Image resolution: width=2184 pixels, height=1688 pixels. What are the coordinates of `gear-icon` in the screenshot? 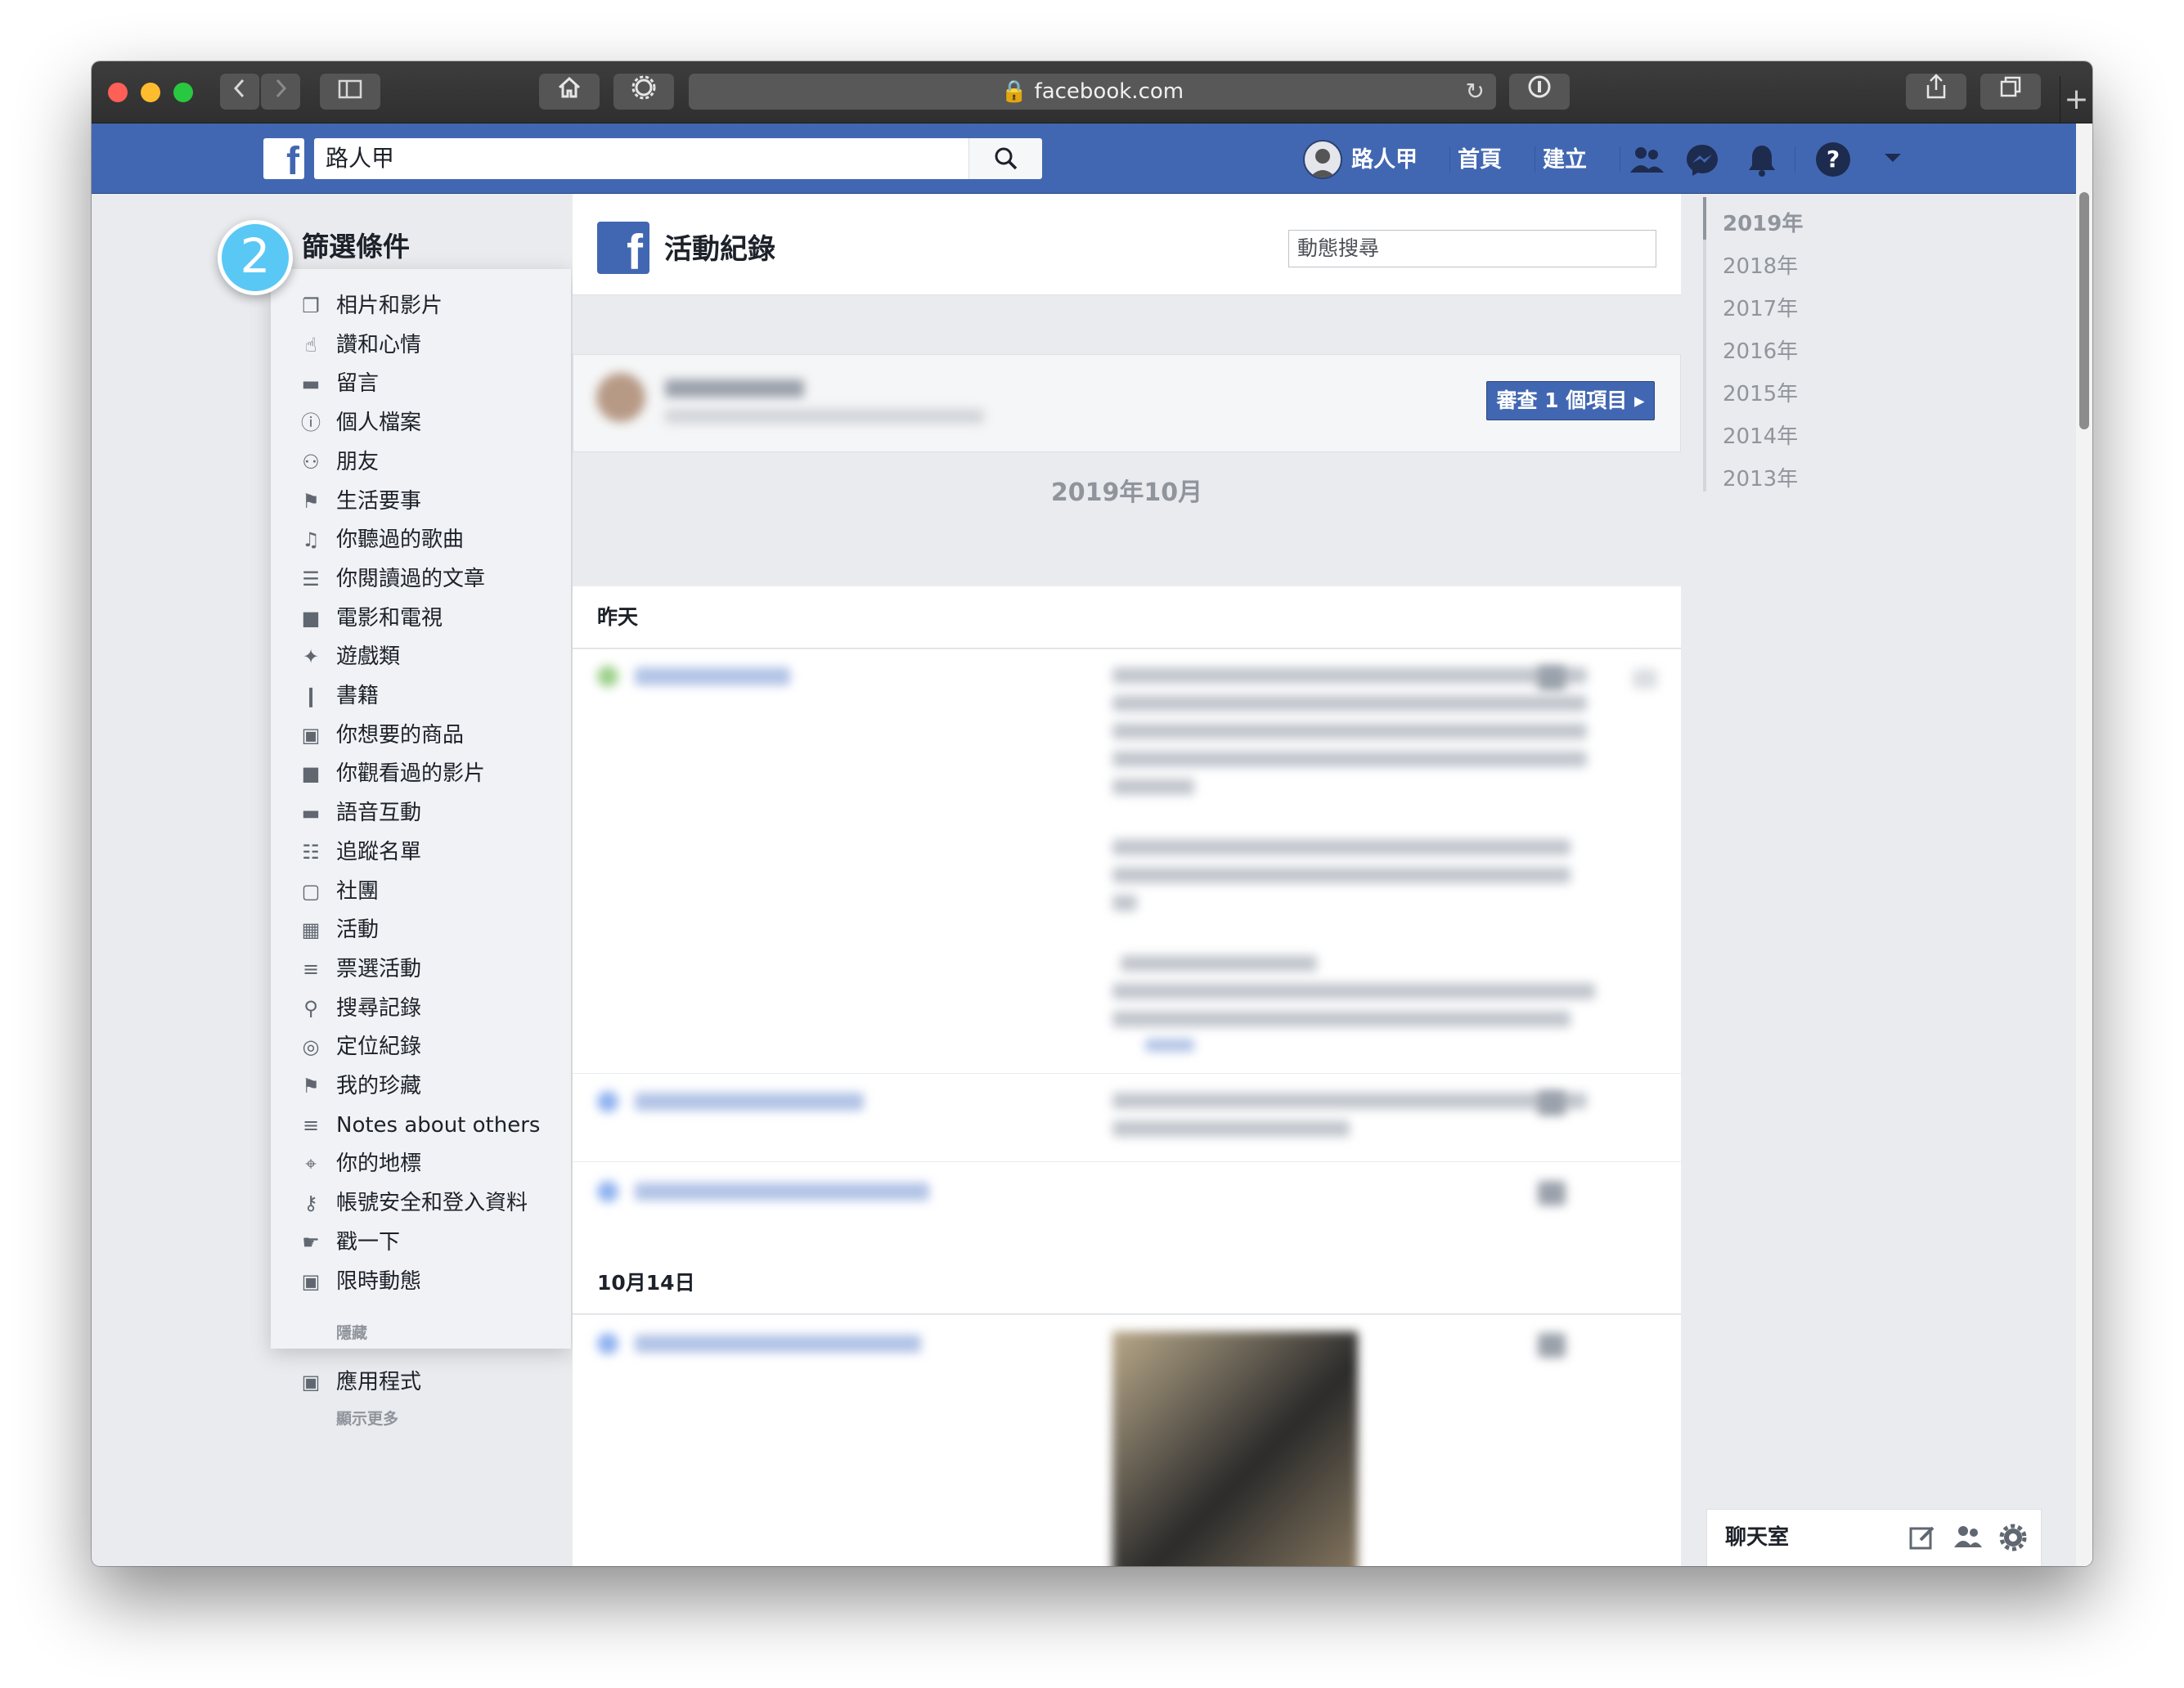 It's located at (2013, 1537).